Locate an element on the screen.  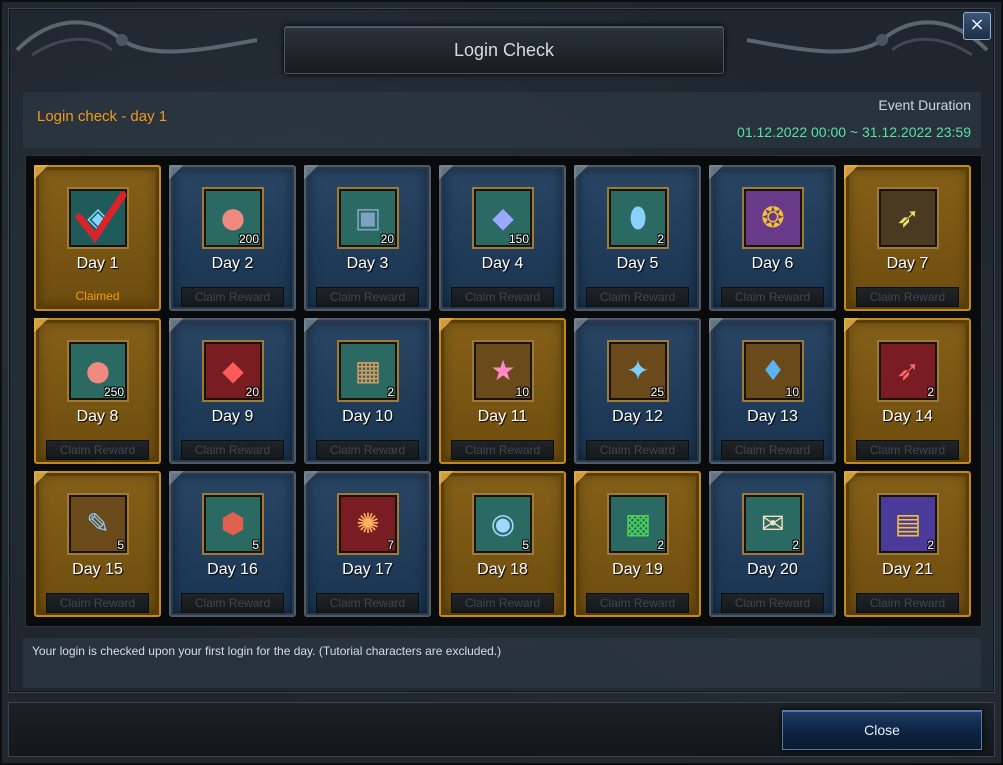
claimed-check-icon is located at coordinates (101, 217).